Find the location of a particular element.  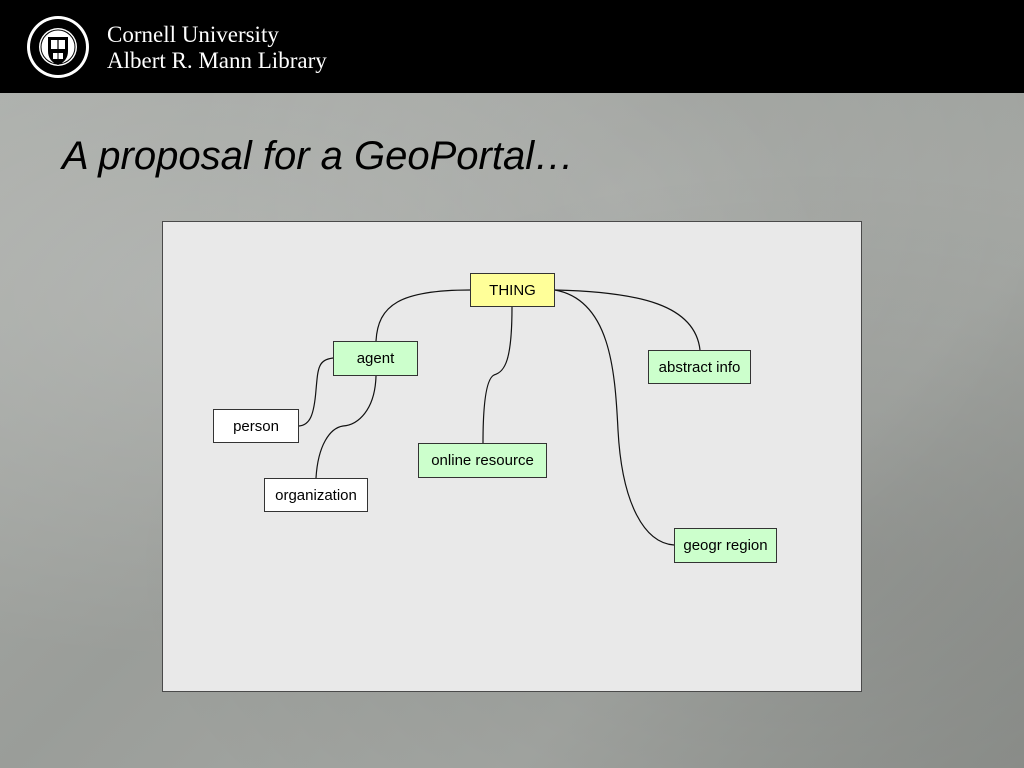

connector-lines is located at coordinates (499, 417).